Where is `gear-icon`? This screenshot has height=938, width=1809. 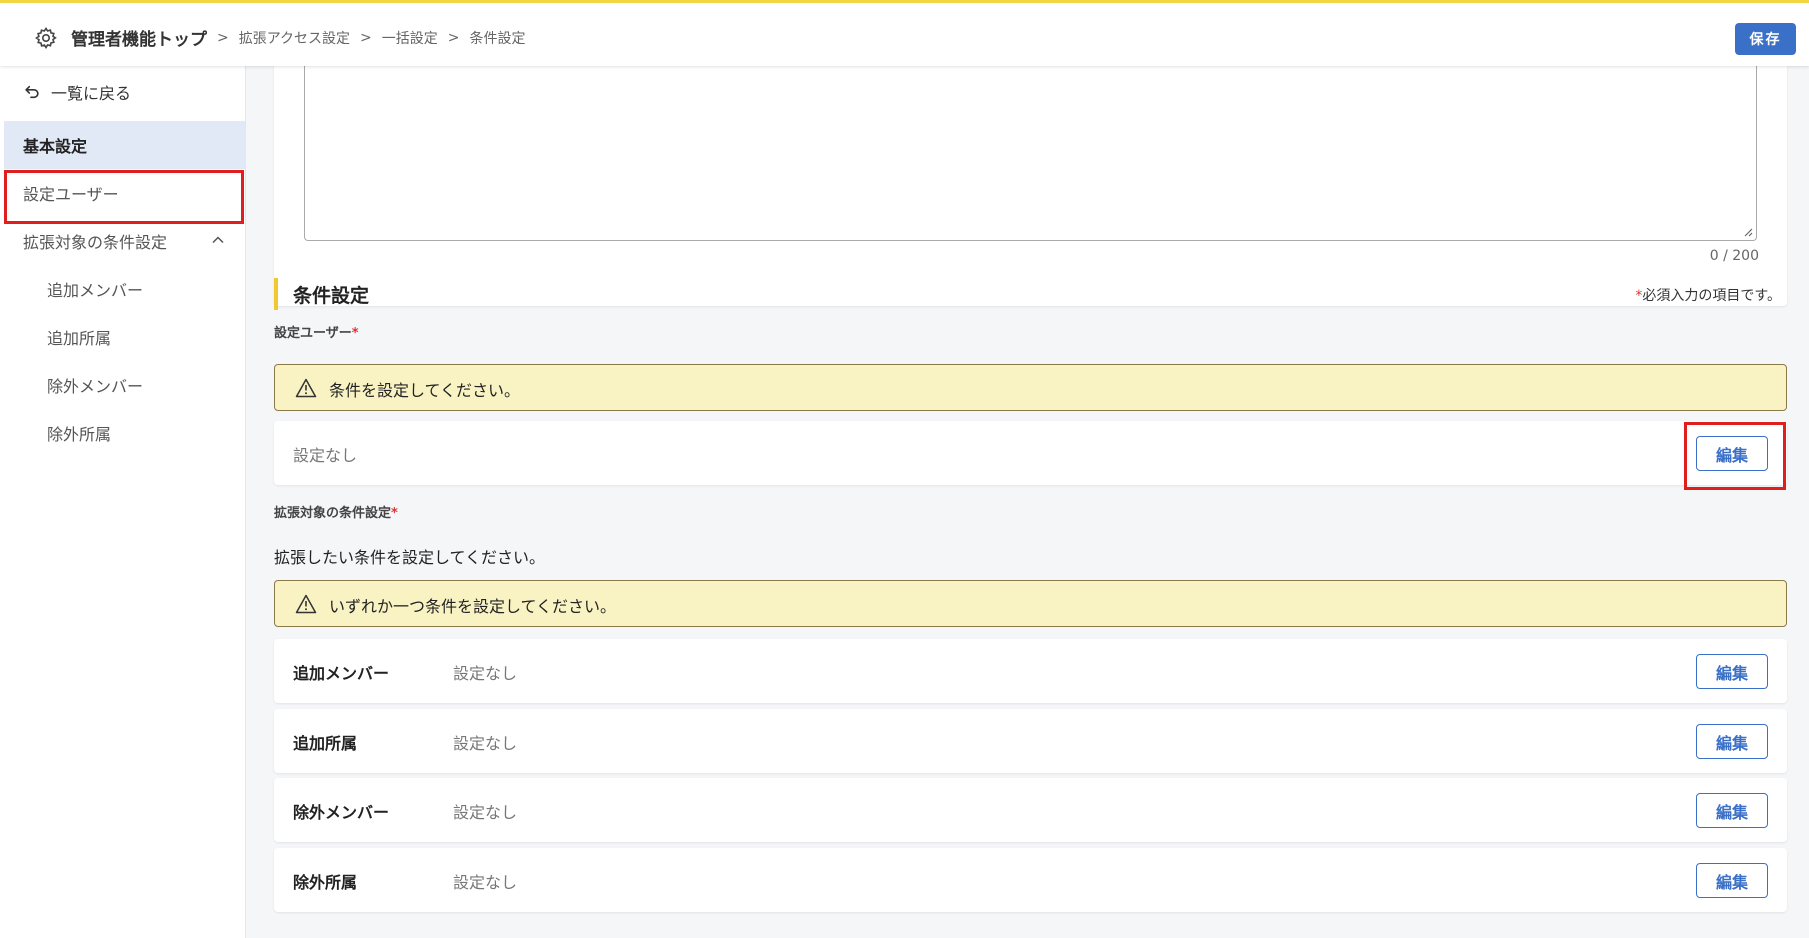 gear-icon is located at coordinates (46, 38).